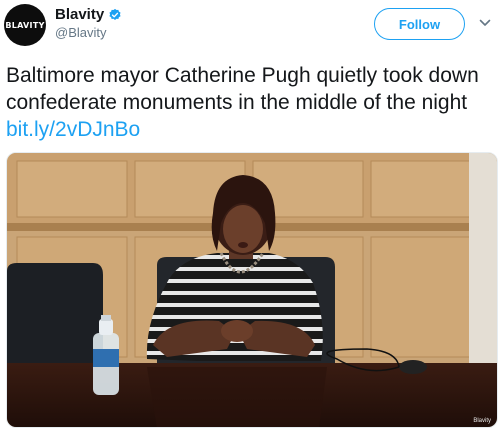  I want to click on avatar-logo-text: BLAVITY, so click(25, 25).